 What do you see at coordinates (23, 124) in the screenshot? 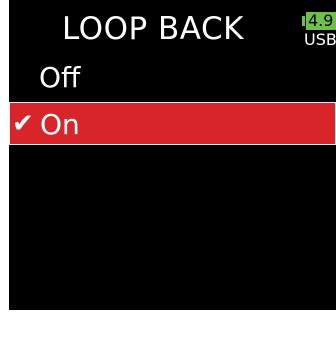
I see `checkmark-icon: ✔` at bounding box center [23, 124].